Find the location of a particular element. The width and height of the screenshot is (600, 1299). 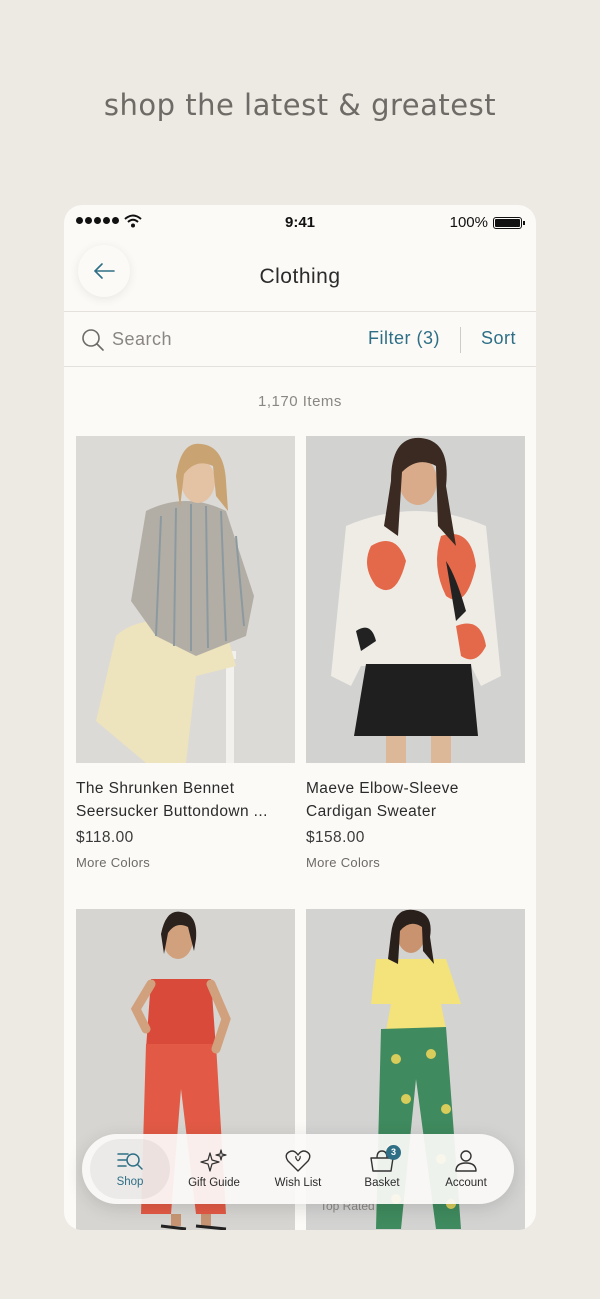

tab-shop: Shop is located at coordinates (130, 1169).